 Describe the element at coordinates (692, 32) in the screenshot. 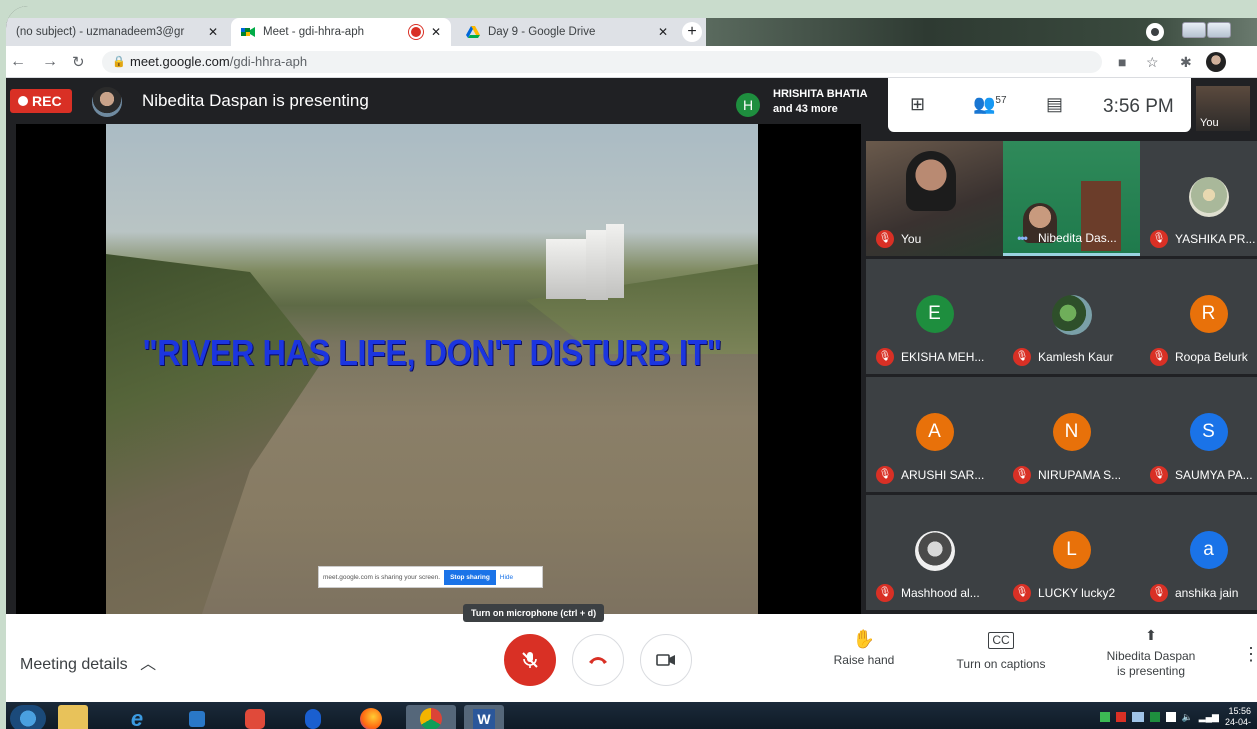

I see `new-tab-button: +` at that location.